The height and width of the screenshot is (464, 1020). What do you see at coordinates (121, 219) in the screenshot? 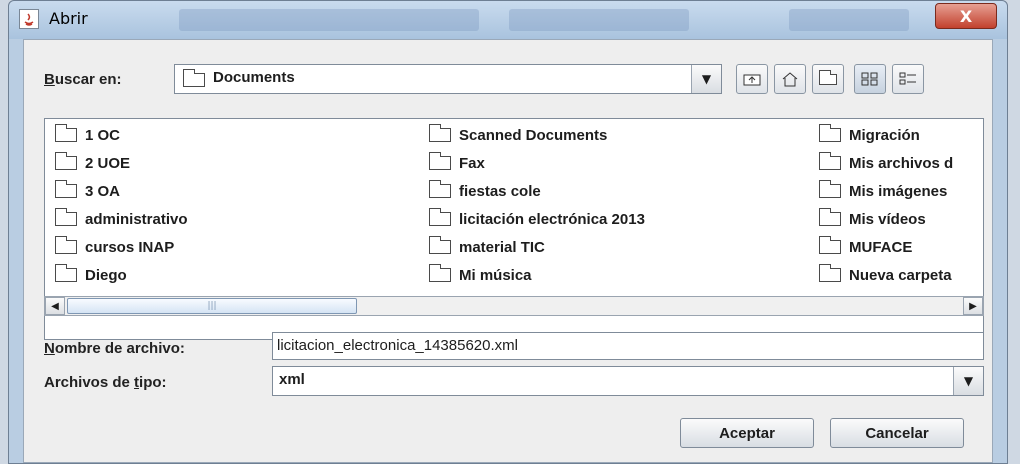
I see `list-item: administrativo` at bounding box center [121, 219].